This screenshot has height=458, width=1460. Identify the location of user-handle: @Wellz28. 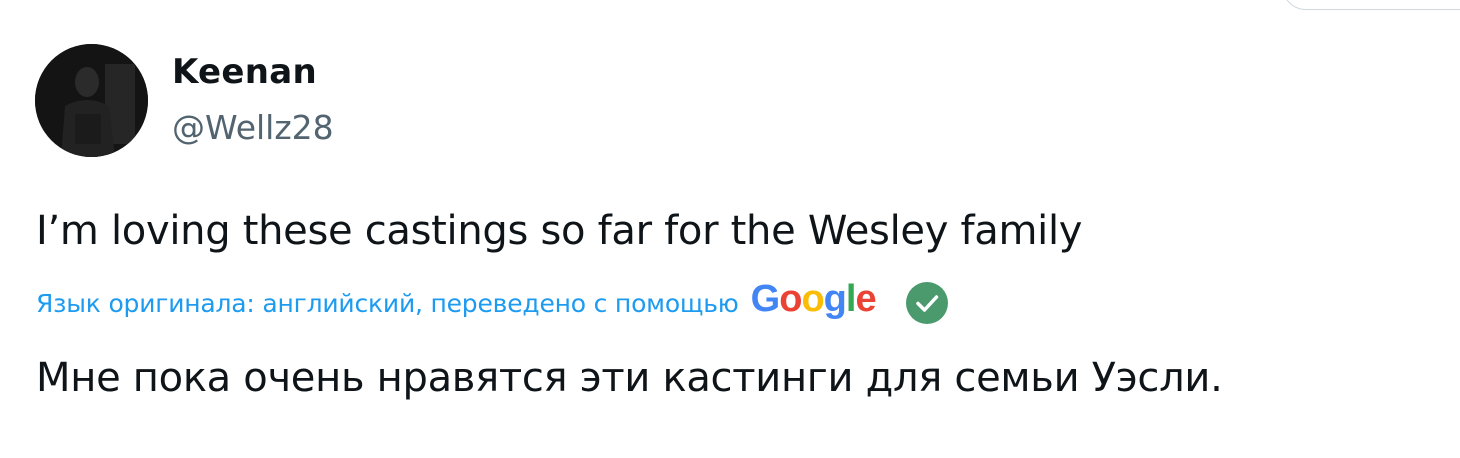
(253, 128).